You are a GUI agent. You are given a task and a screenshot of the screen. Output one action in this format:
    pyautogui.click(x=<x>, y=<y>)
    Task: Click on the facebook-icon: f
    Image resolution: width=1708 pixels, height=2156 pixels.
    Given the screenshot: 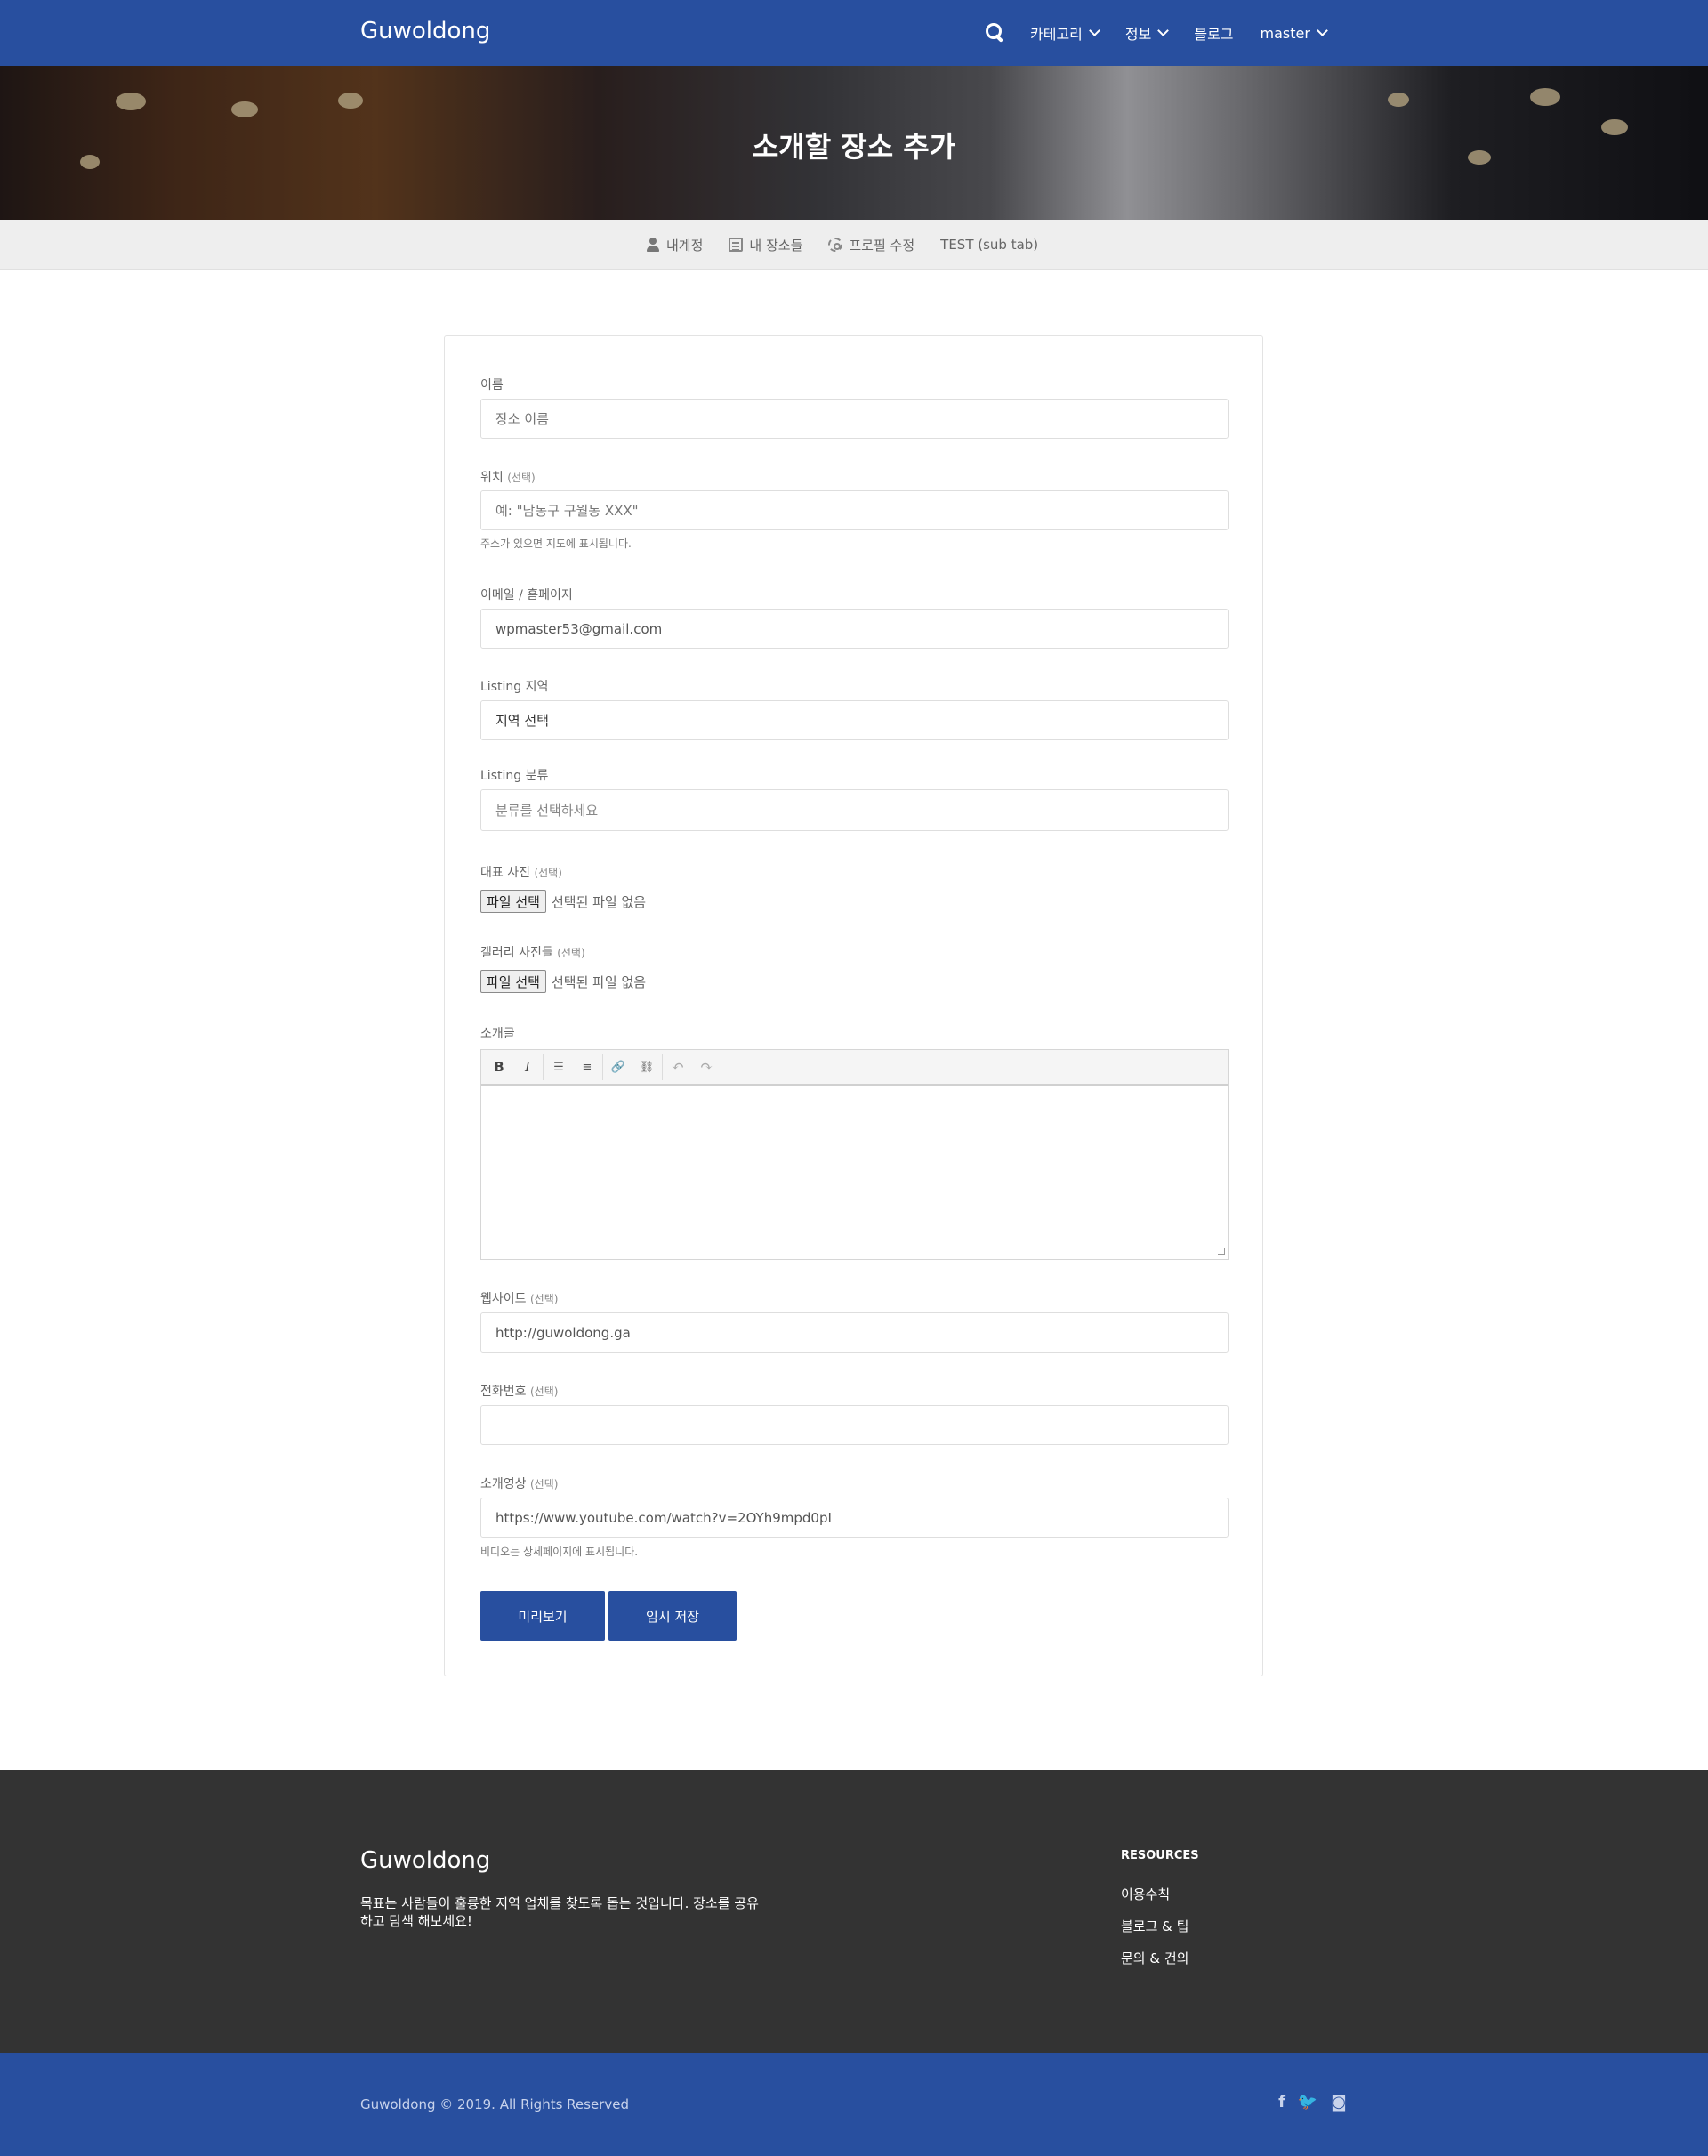 What is the action you would take?
    pyautogui.click(x=1282, y=2102)
    